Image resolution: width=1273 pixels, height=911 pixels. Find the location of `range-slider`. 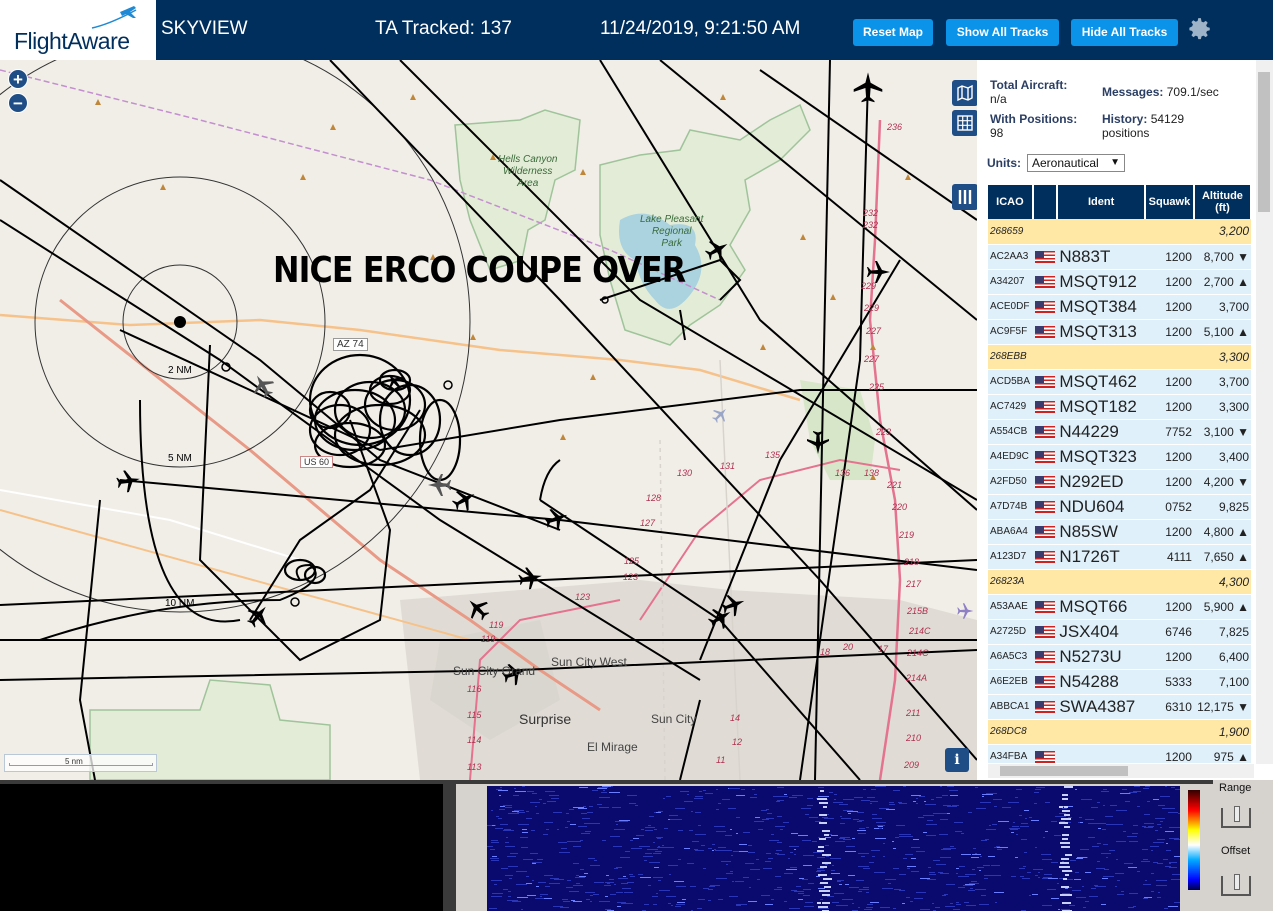

range-slider is located at coordinates (1236, 817).